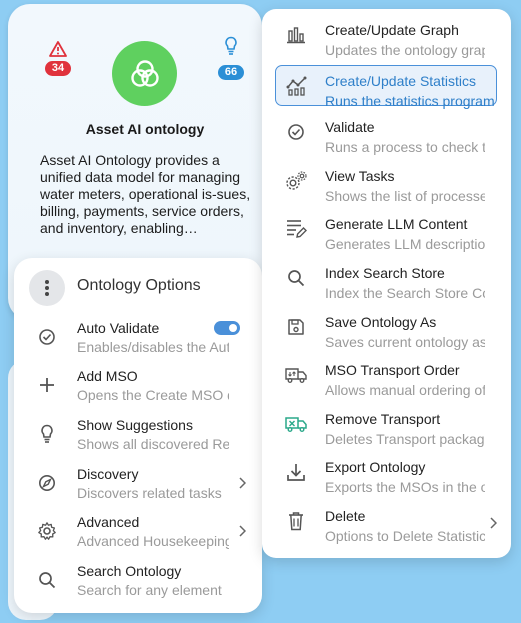  Describe the element at coordinates (396, 224) in the screenshot. I see `menu-label: Generate LLM Content` at that location.